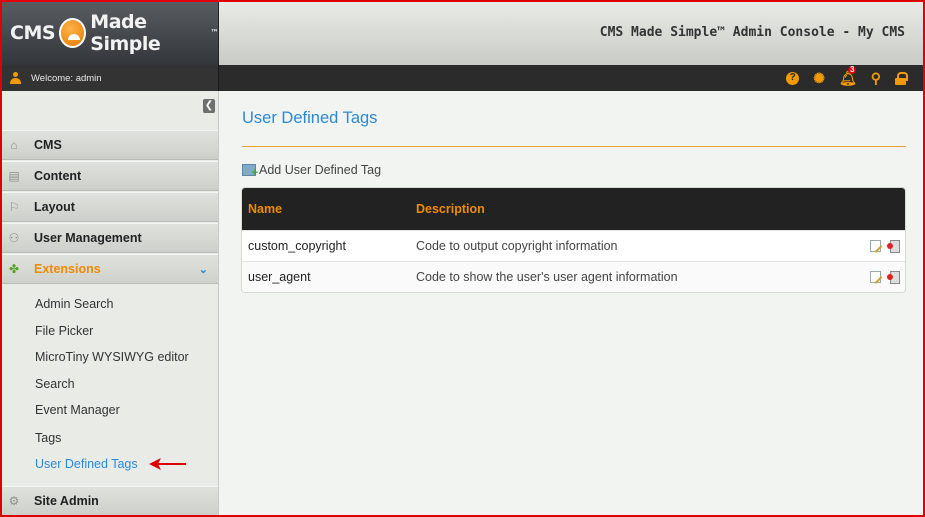 Image resolution: width=925 pixels, height=517 pixels. Describe the element at coordinates (752, 32) in the screenshot. I see `console-title: CMS Made Simple™ Admin Console - My CMS` at that location.